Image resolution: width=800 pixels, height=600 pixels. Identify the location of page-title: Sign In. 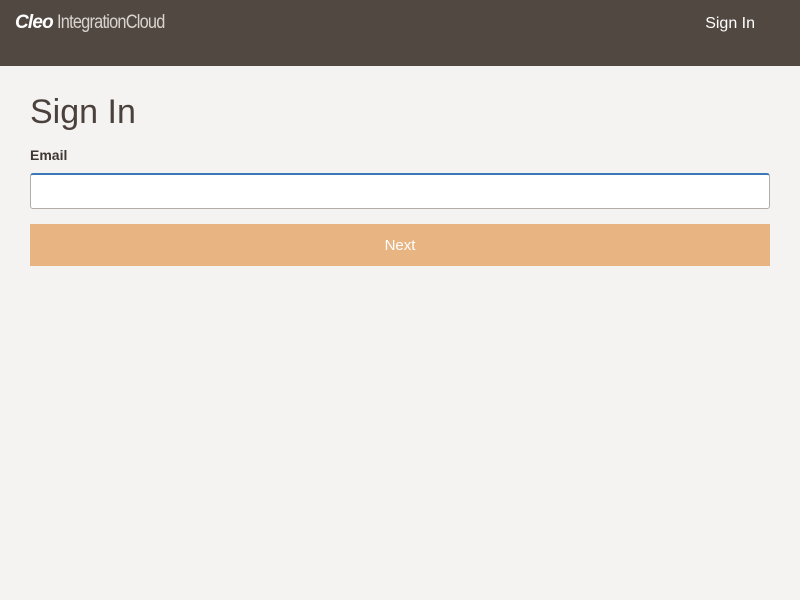
(83, 112).